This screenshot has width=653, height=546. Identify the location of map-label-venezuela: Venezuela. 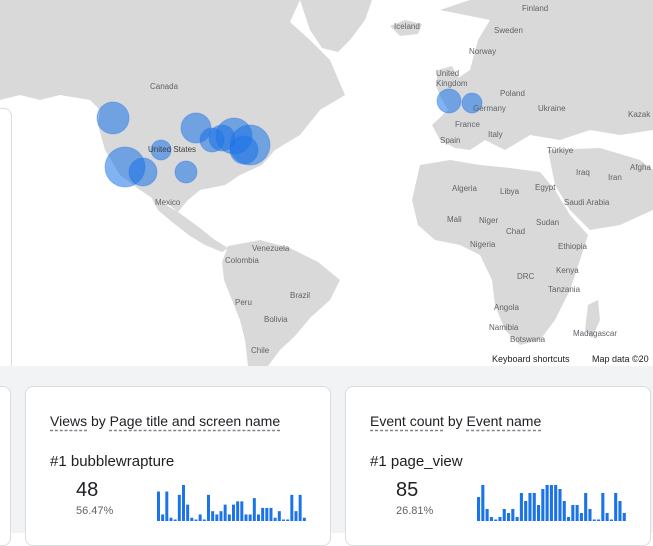
(271, 248).